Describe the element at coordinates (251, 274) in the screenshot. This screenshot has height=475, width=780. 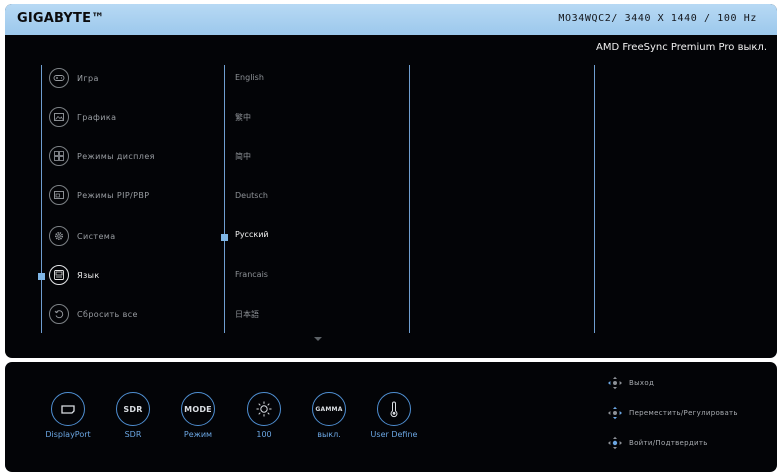
I see `language-option-french: Francais` at that location.